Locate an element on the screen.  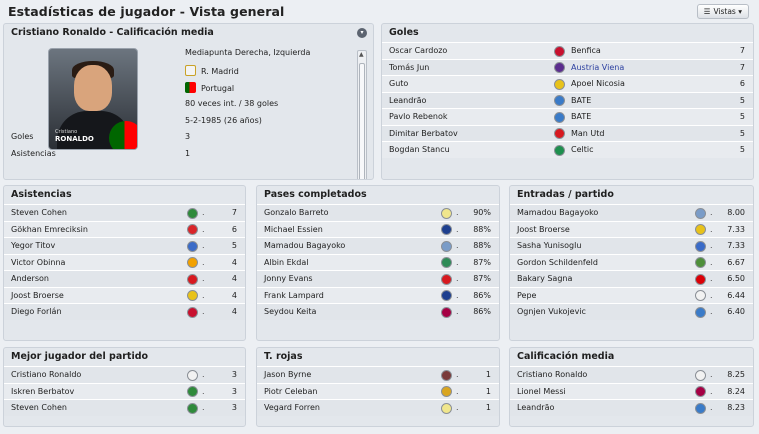
scroll-up-icon: ▲ is located at coordinates (361, 54).